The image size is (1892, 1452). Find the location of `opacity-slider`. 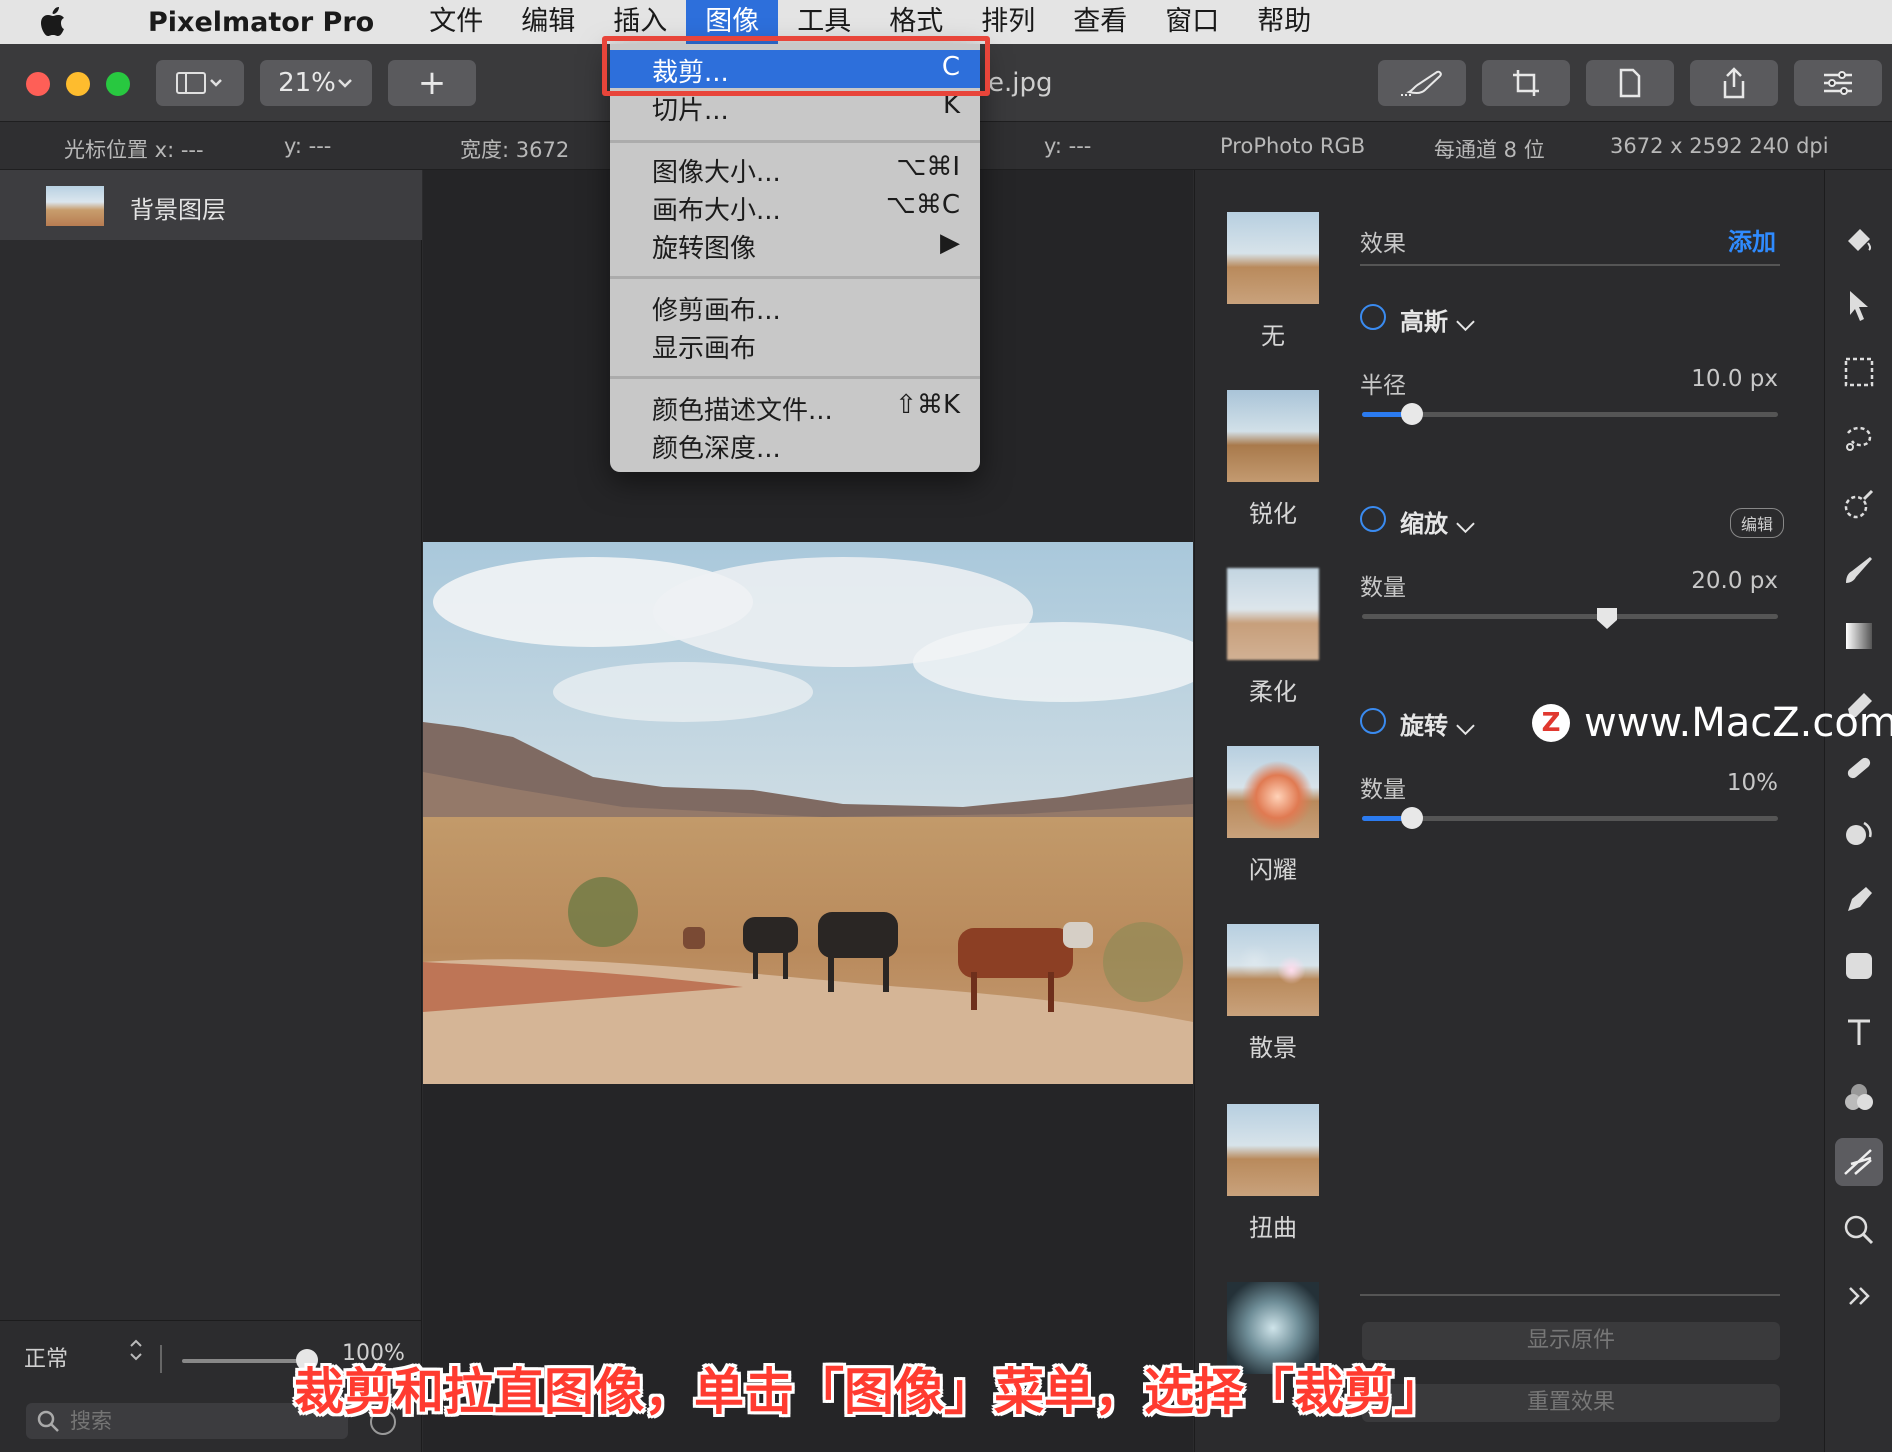

opacity-slider is located at coordinates (245, 1361).